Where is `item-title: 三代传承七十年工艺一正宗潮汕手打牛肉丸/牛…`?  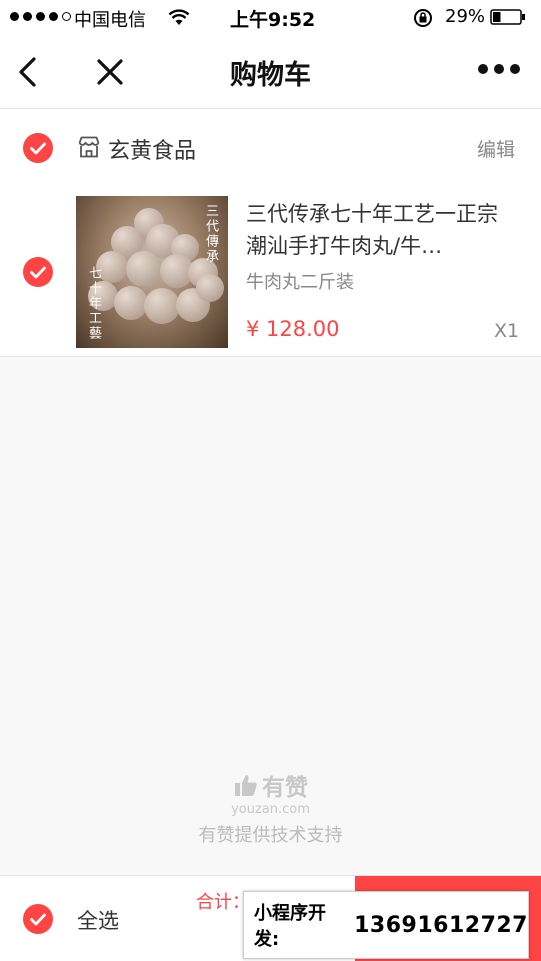 item-title: 三代传承七十年工艺一正宗潮汕手打牛肉丸/牛… is located at coordinates (381, 230).